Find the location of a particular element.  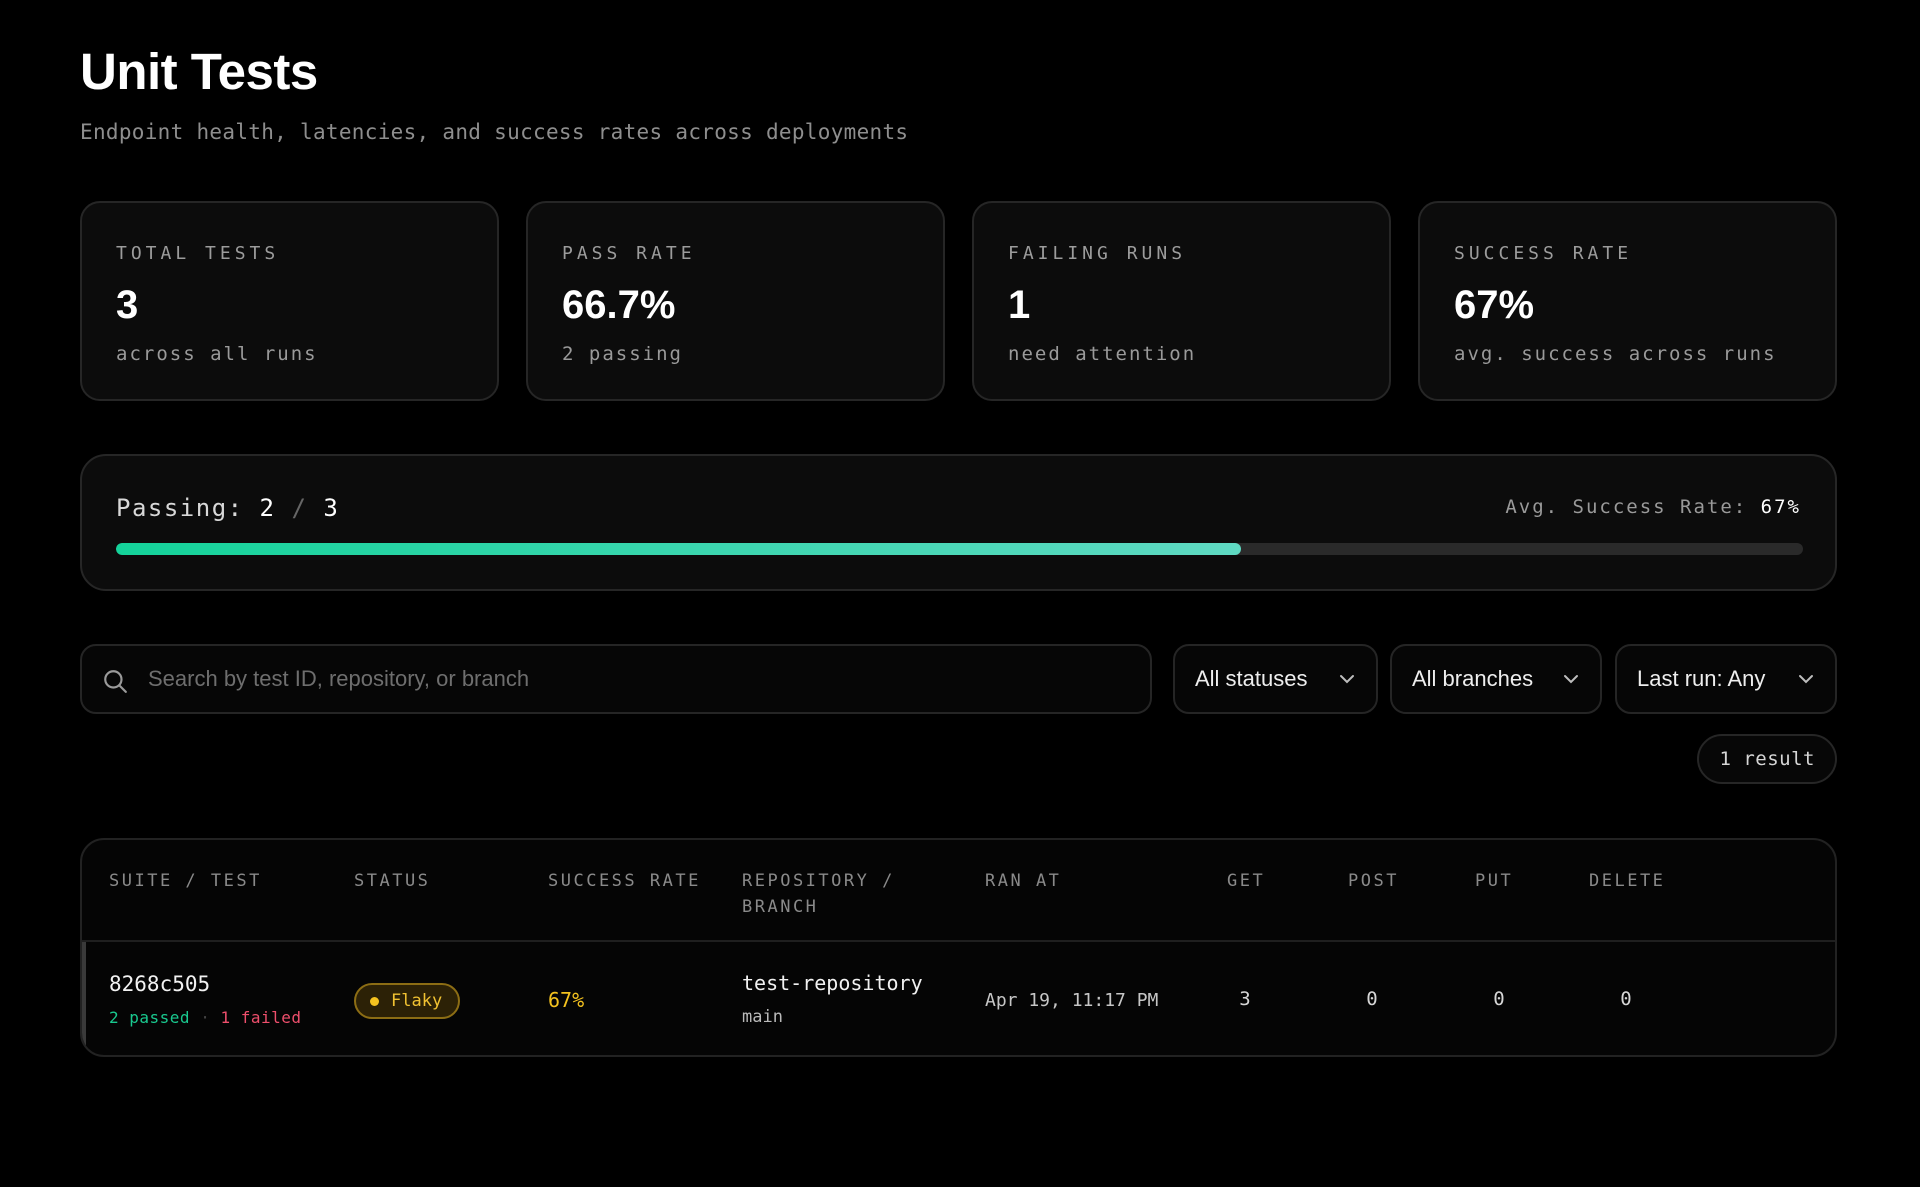

avg-label: Avg. Success Rate: is located at coordinates (1626, 507).